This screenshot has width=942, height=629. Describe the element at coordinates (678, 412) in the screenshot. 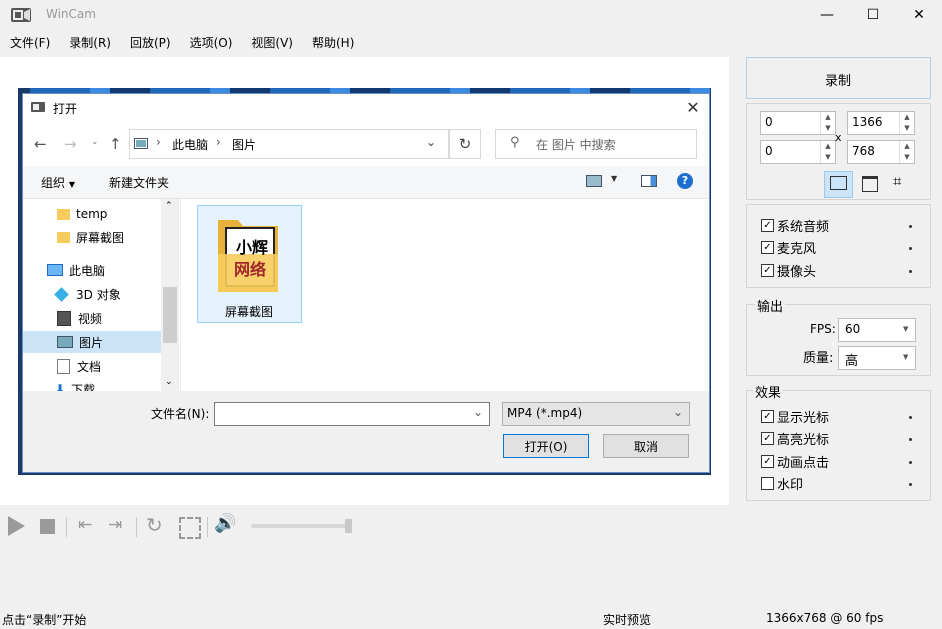

I see `chevron-down-icon: ⌄` at that location.